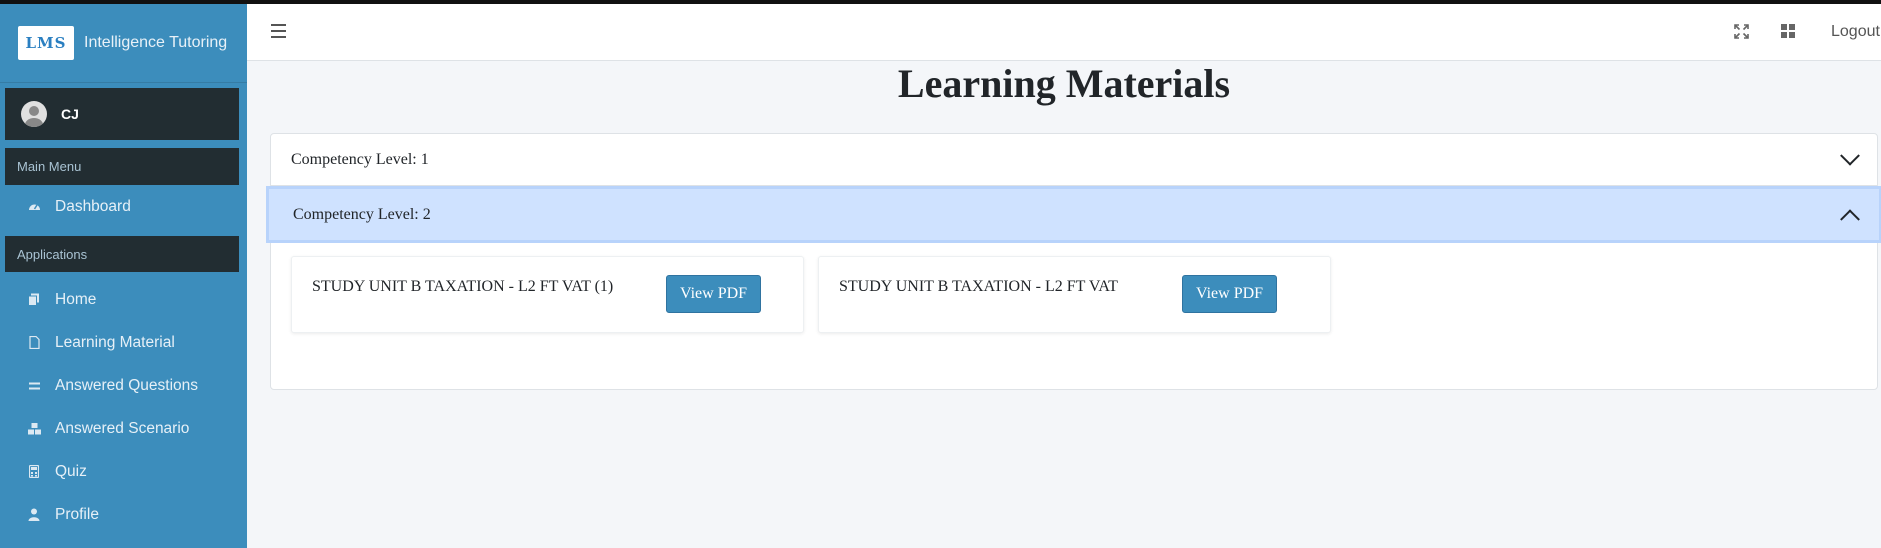  Describe the element at coordinates (115, 342) in the screenshot. I see `sidebar-item-label: Learning Material` at that location.